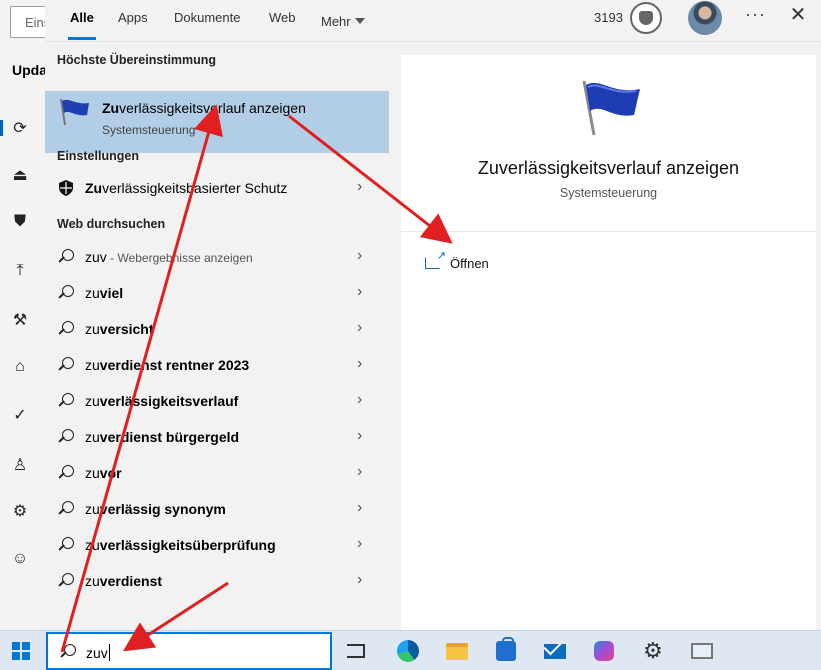  I want to click on background-window-title: Upda, so click(29, 70).